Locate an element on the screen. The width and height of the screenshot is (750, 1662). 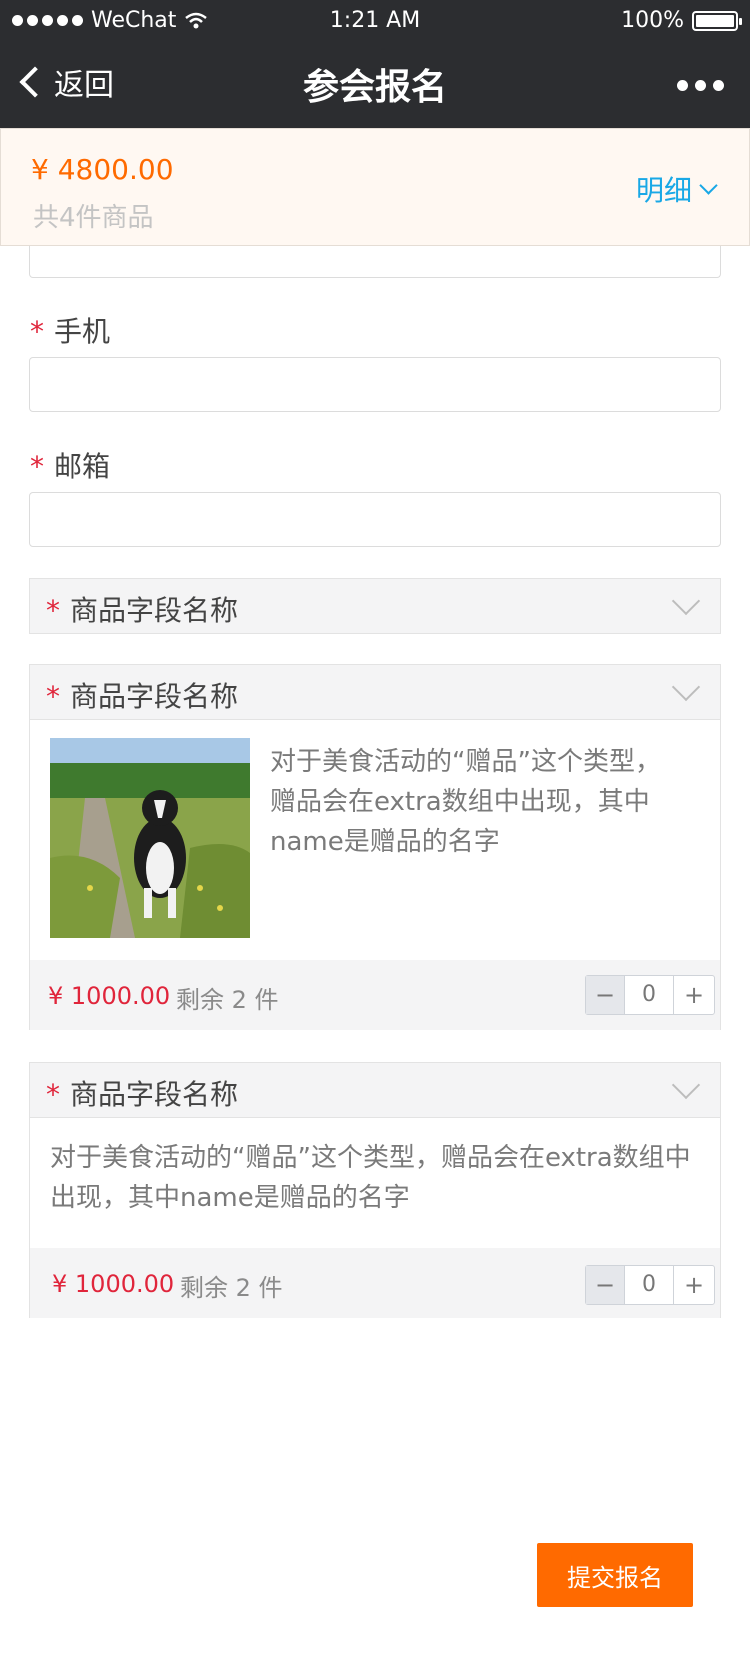
battery-percent: 100% is located at coordinates (652, 20).